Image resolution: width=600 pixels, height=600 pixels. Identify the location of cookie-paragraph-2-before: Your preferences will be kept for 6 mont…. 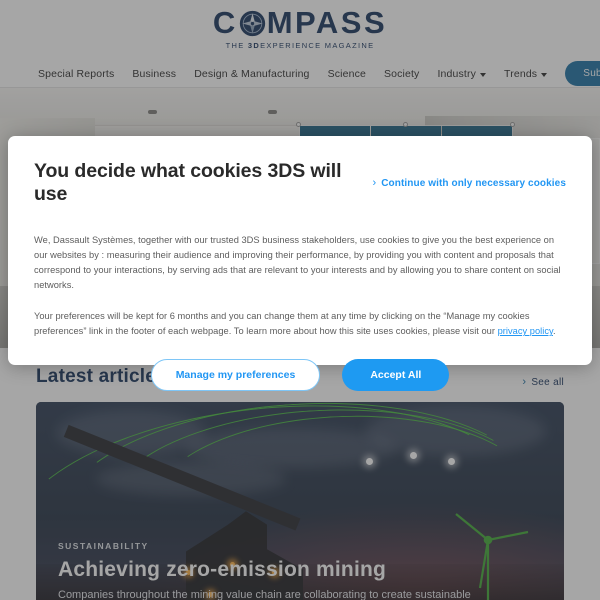
(282, 324).